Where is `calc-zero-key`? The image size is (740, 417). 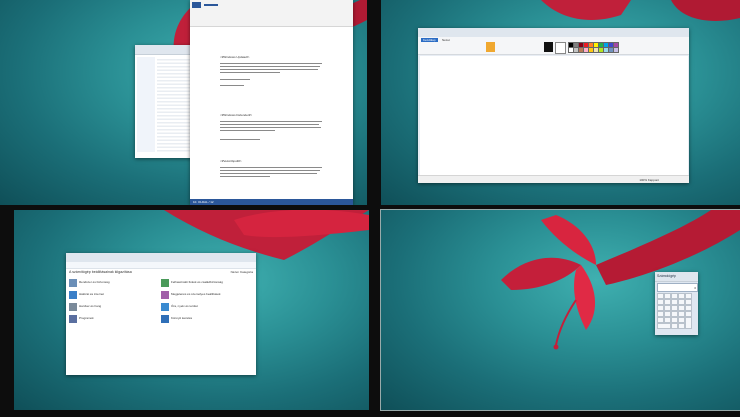
calc-zero-key is located at coordinates (664, 326).